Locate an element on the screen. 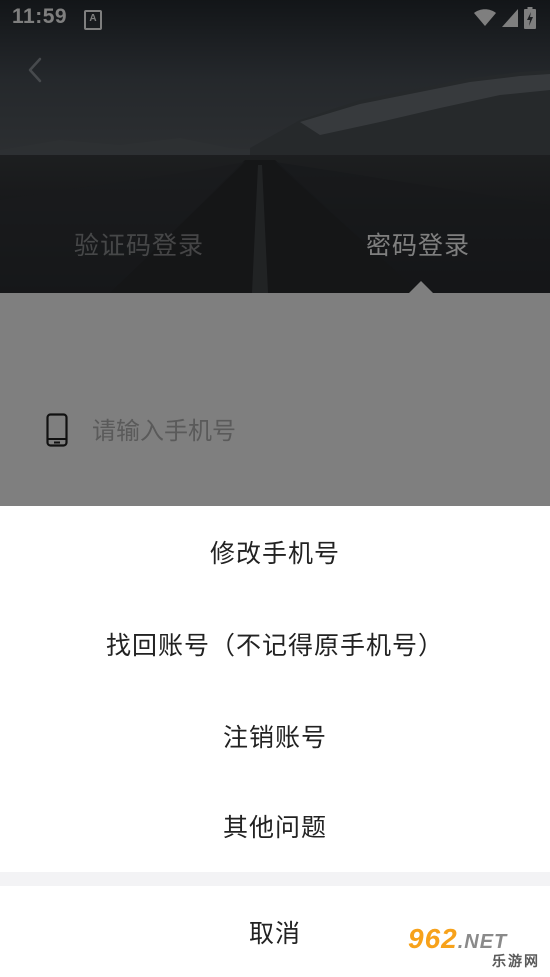 This screenshot has height=977, width=550. option-change-phone: 修改手机号 is located at coordinates (275, 552).